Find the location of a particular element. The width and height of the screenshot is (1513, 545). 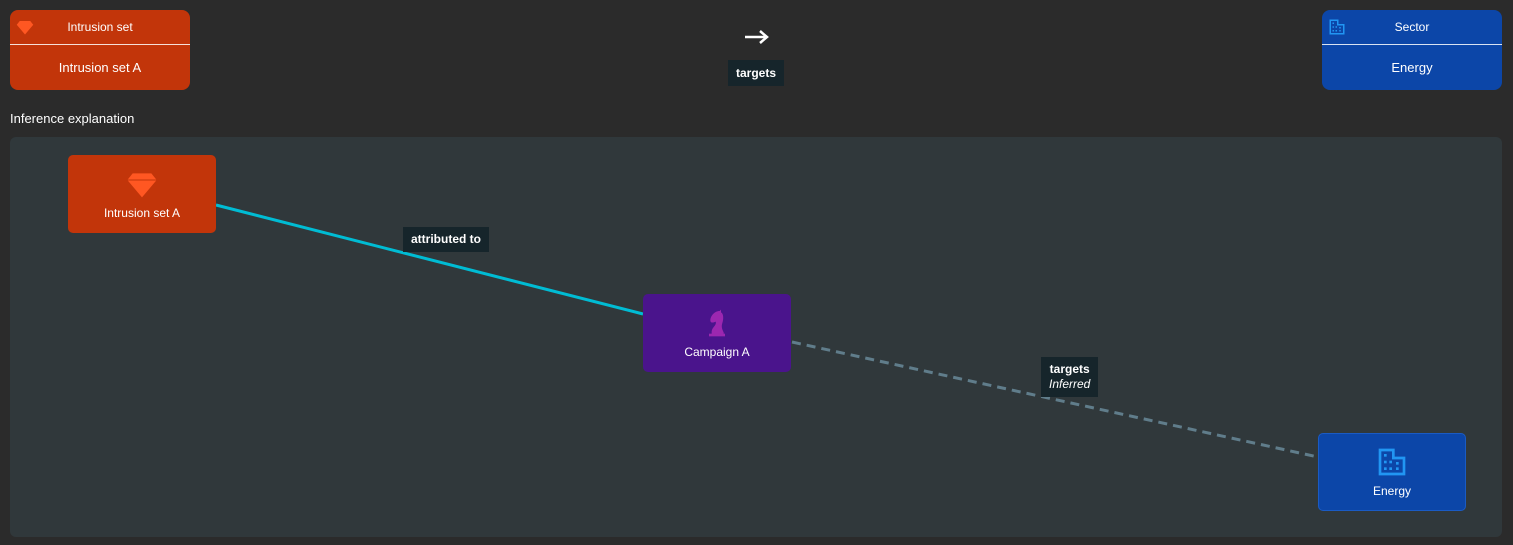

node-sector: Energy is located at coordinates (1392, 472).